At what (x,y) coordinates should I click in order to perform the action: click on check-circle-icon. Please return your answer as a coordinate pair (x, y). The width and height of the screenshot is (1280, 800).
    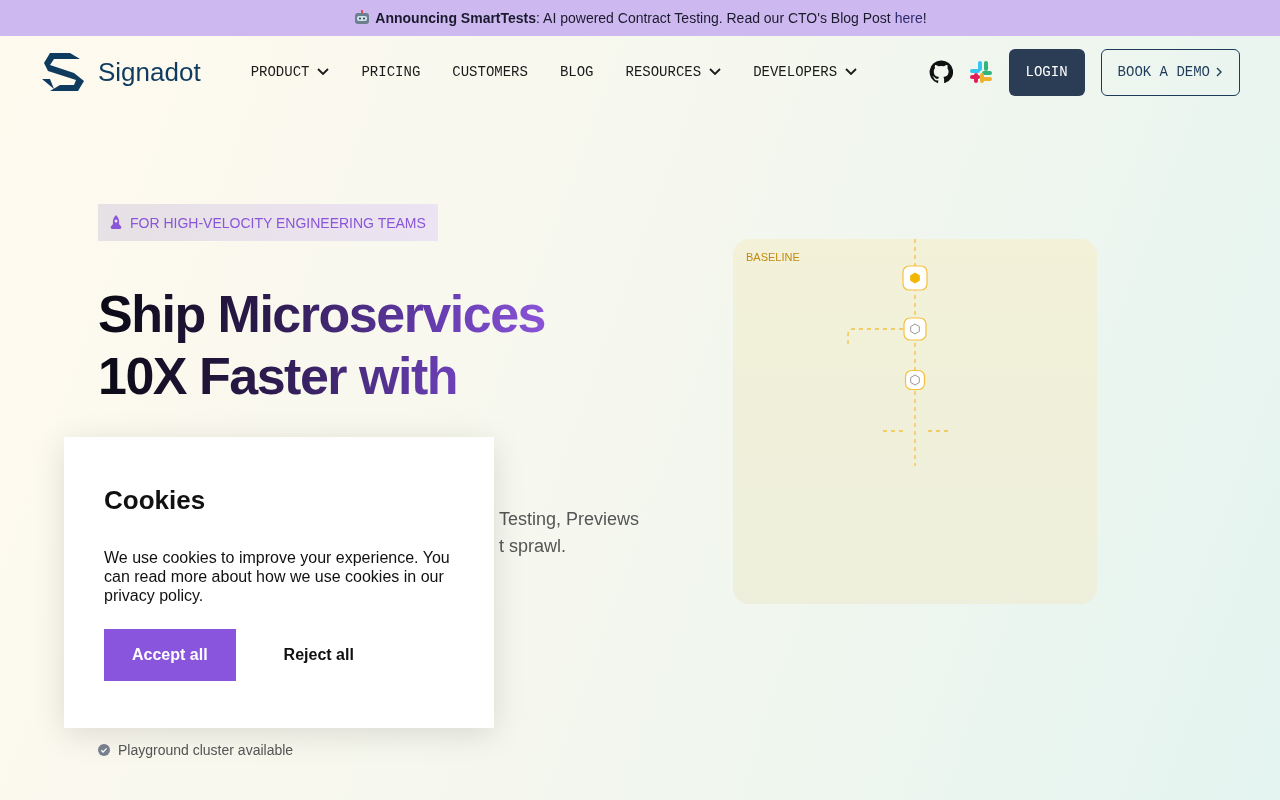
    Looking at the image, I should click on (104, 750).